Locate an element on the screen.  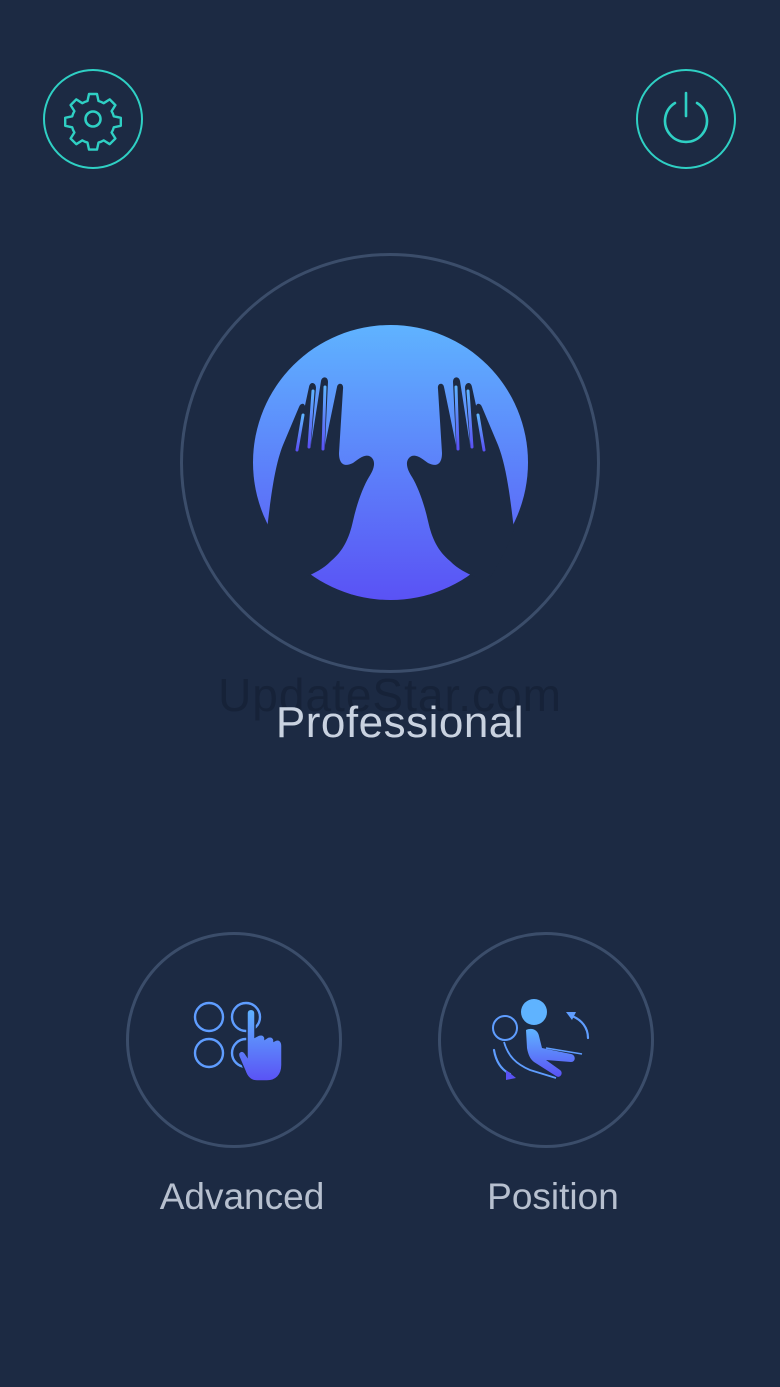
grid-touch-icon is located at coordinates (238, 1041).